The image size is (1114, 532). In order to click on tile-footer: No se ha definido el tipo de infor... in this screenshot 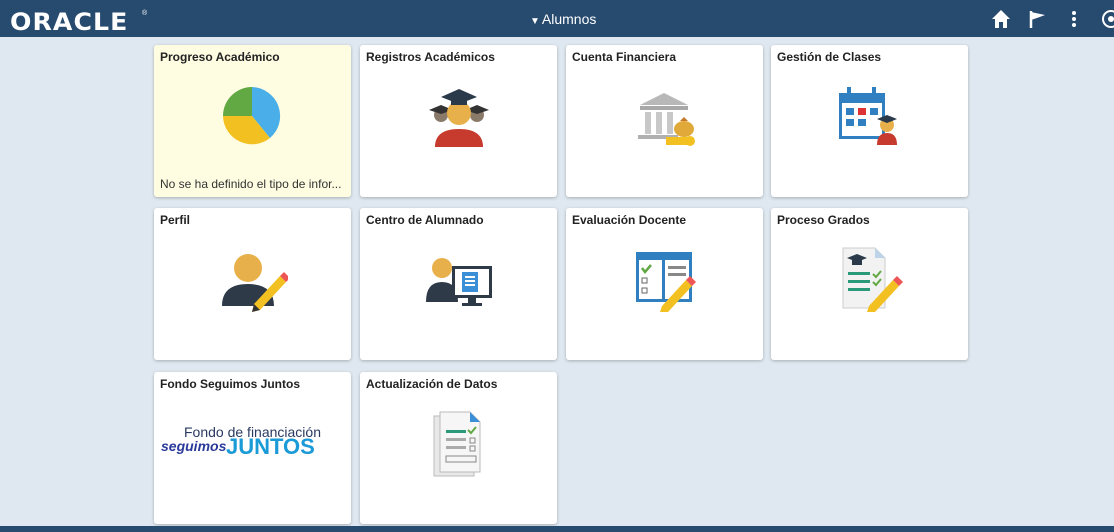, I will do `click(251, 184)`.